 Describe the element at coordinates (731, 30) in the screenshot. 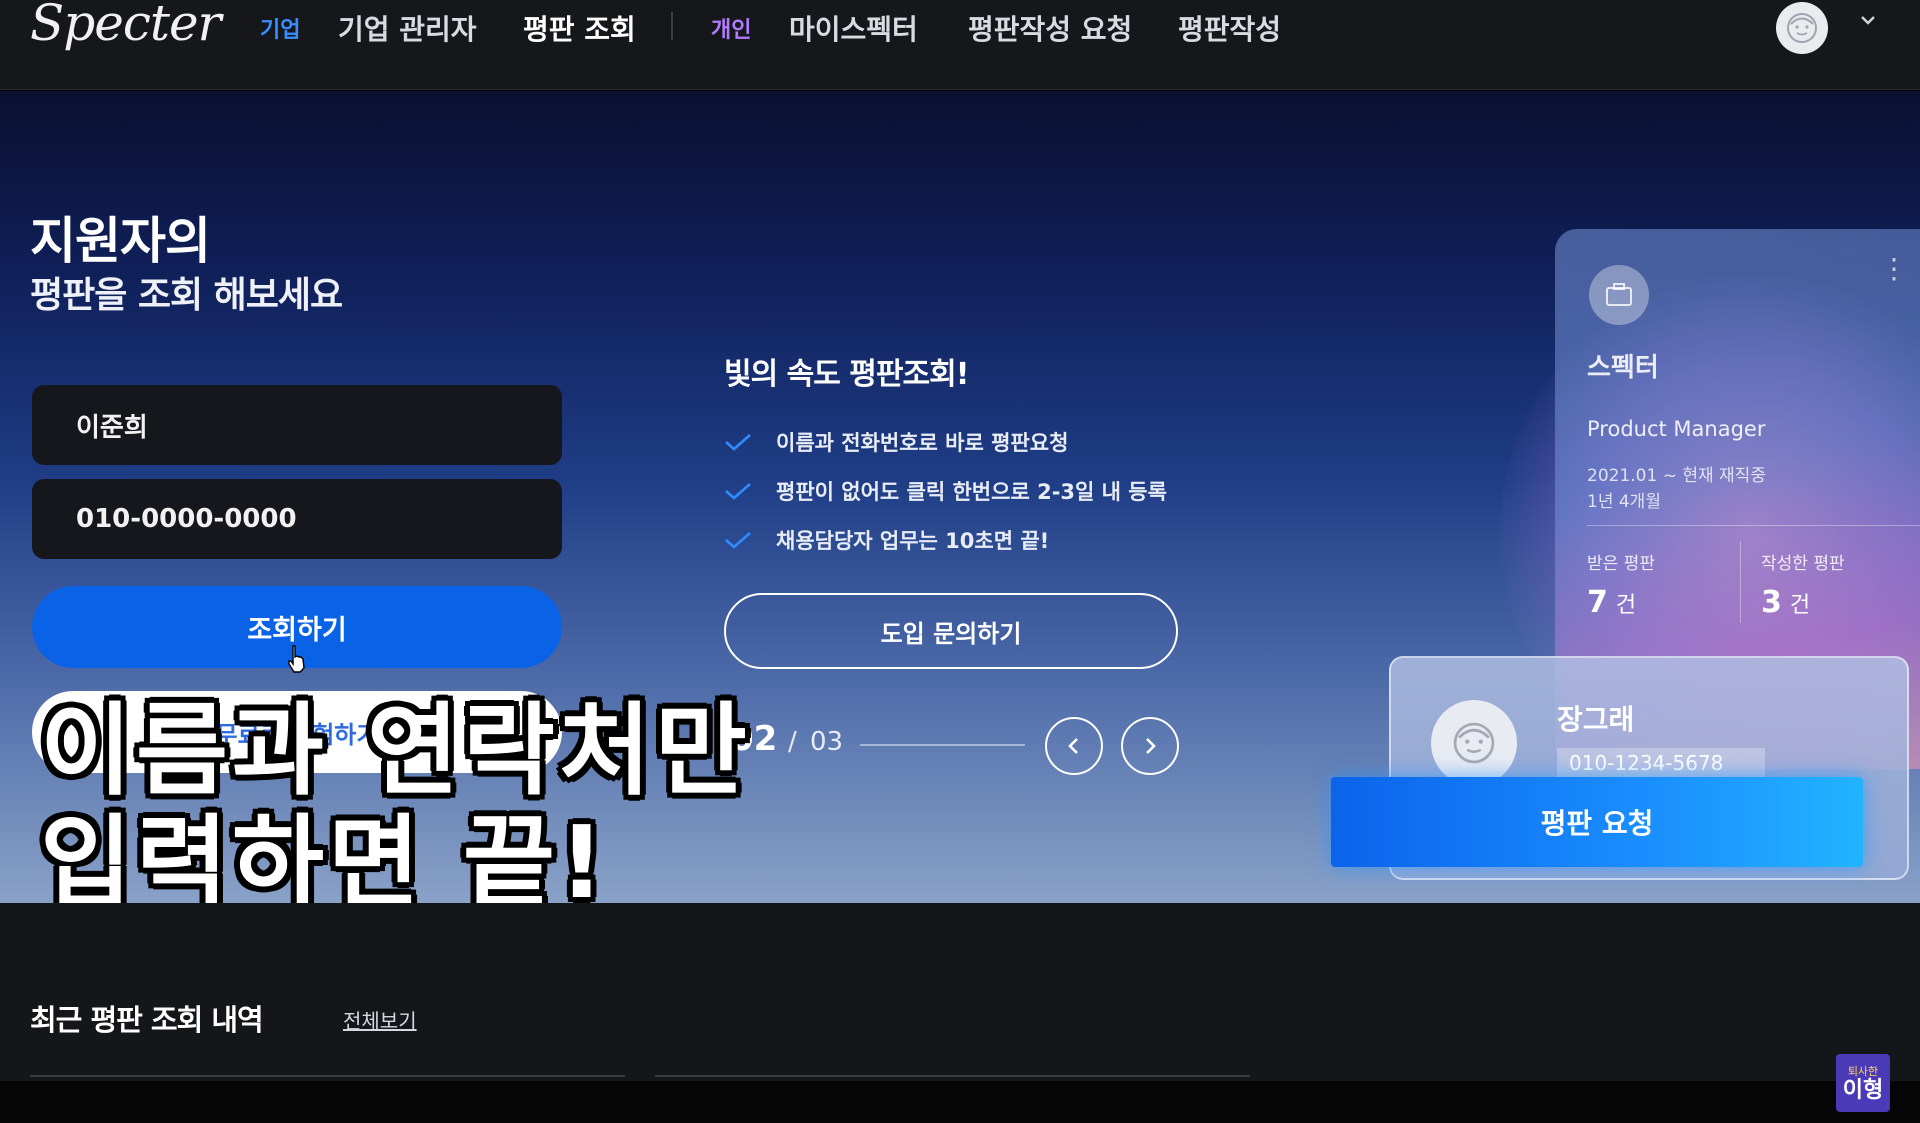

I see `personal-section-tag: 개인` at that location.